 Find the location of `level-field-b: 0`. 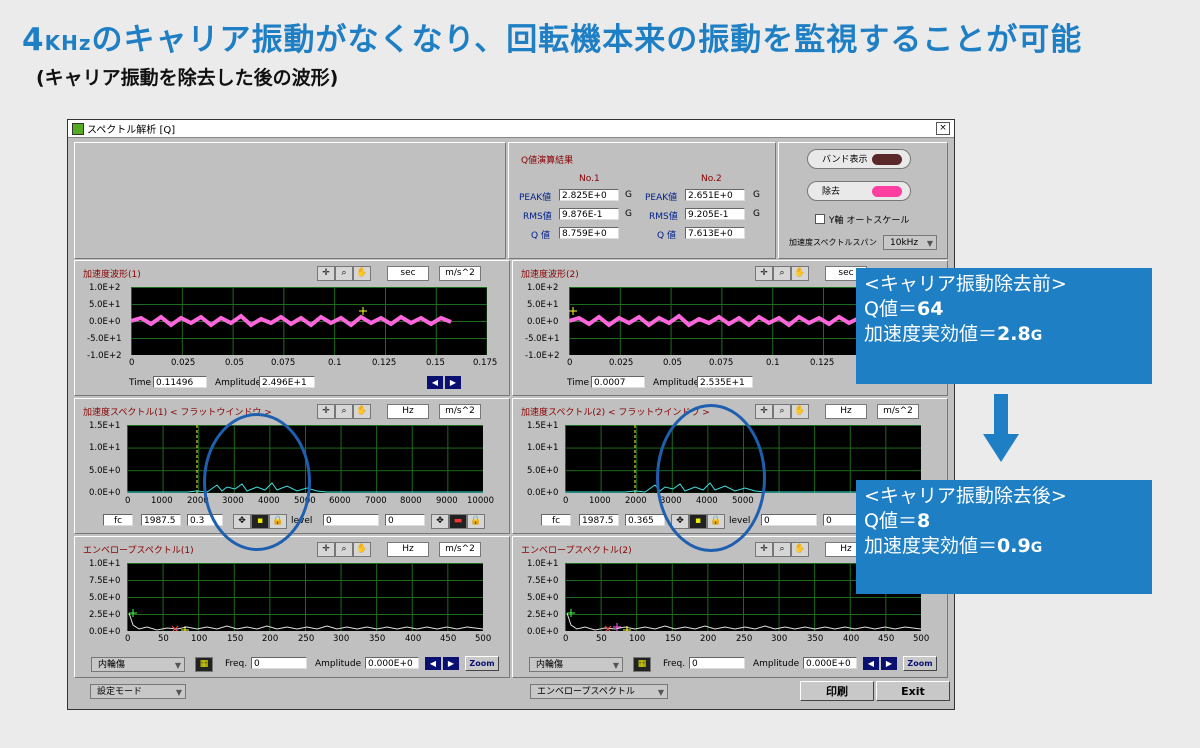

level-field-b: 0 is located at coordinates (405, 520).